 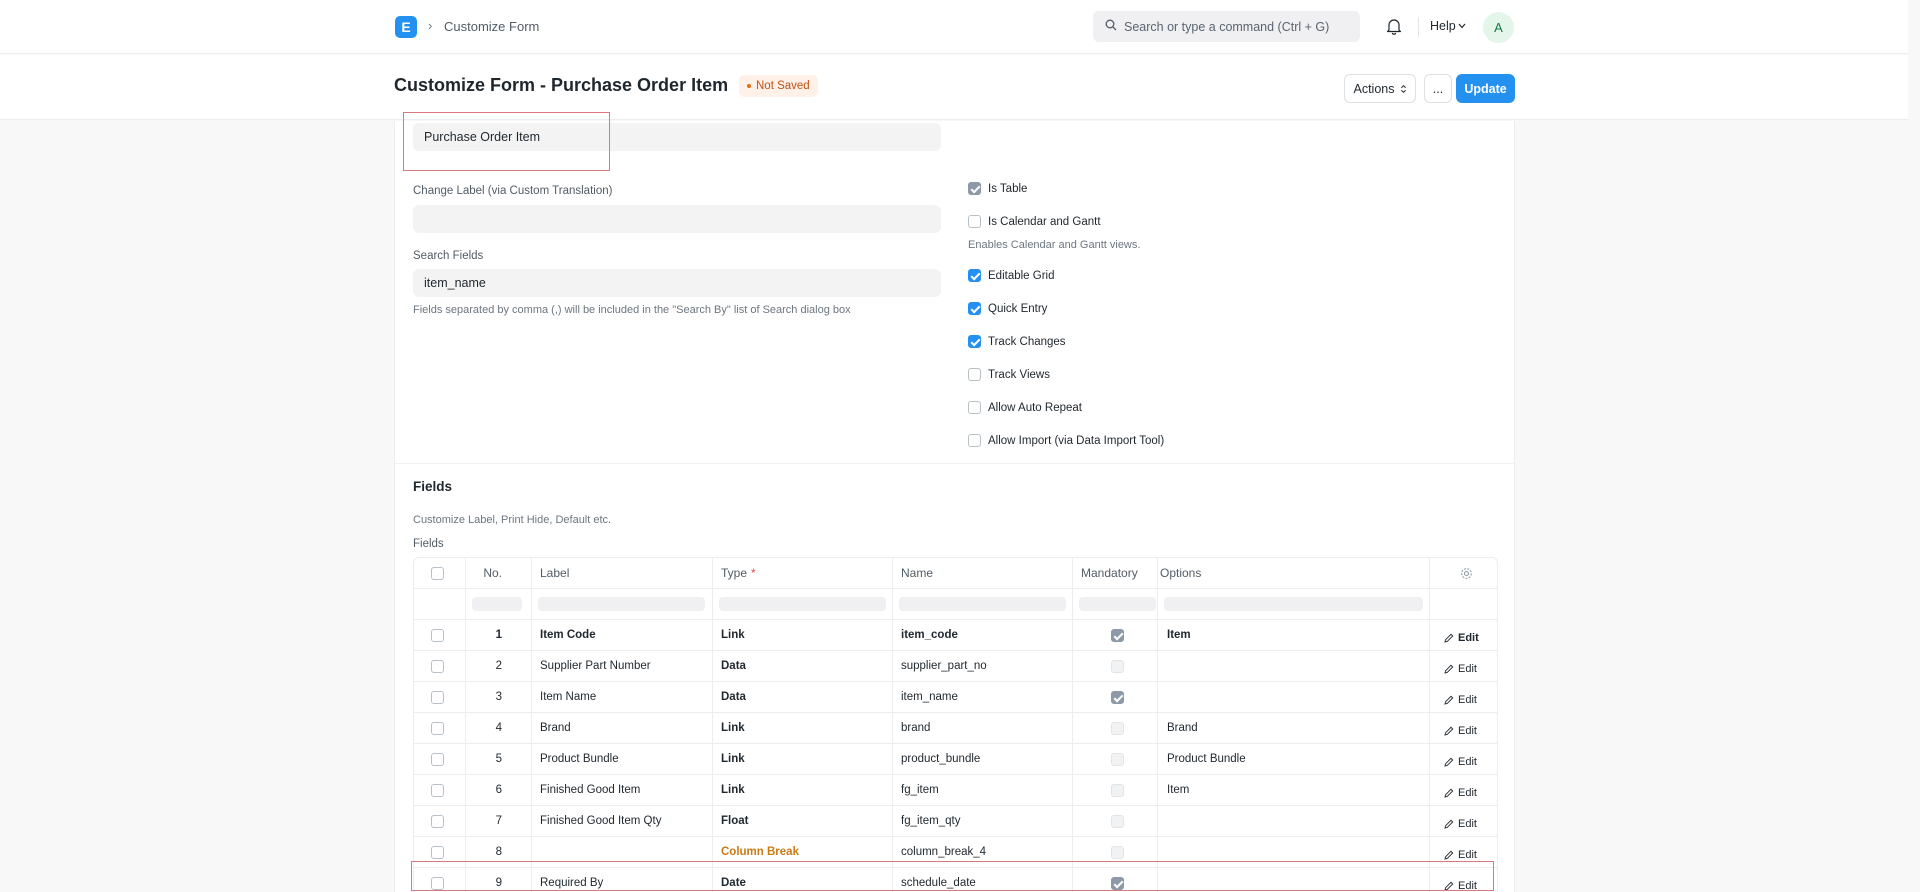 I want to click on track-changes-checkbox, so click(x=974, y=341).